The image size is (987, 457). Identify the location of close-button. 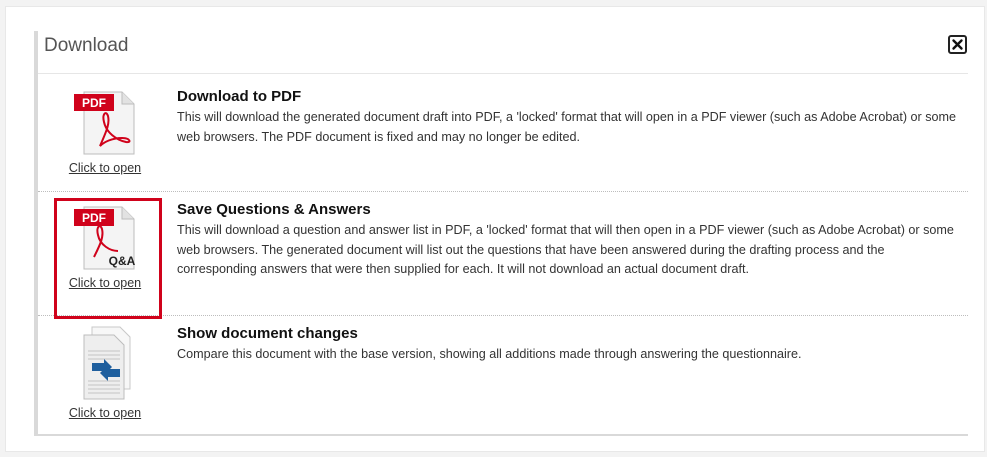
(957, 44).